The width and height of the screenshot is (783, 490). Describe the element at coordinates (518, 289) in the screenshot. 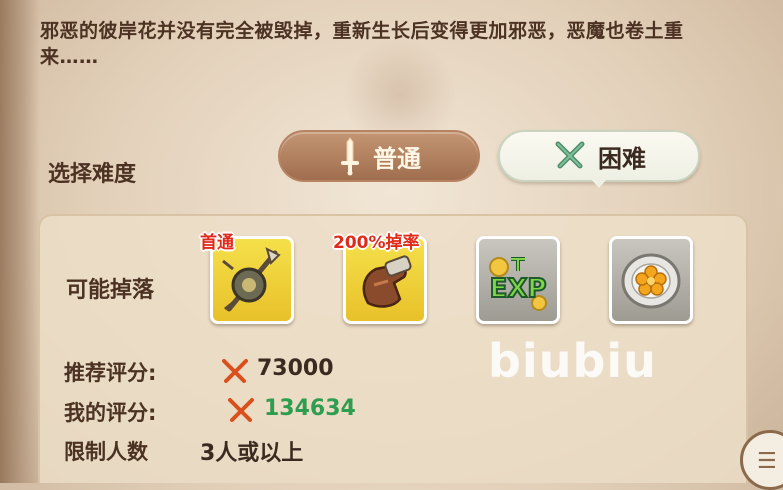

I see `svg-text: EXP` at that location.